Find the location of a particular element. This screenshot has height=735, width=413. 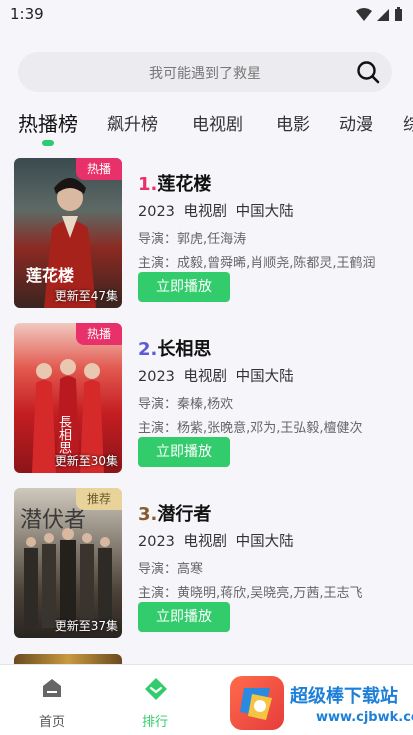

watermark: 超级棒下载站 www.cjbwk.com is located at coordinates (320, 704).